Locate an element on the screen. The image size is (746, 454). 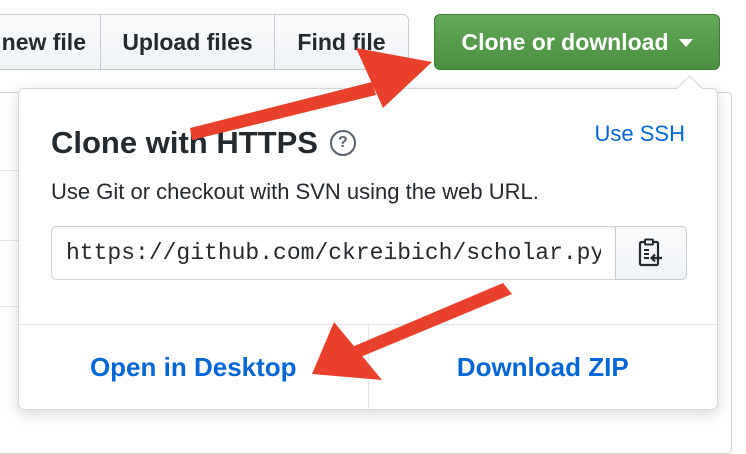
use-ssh-link: Use SSH is located at coordinates (640, 134).